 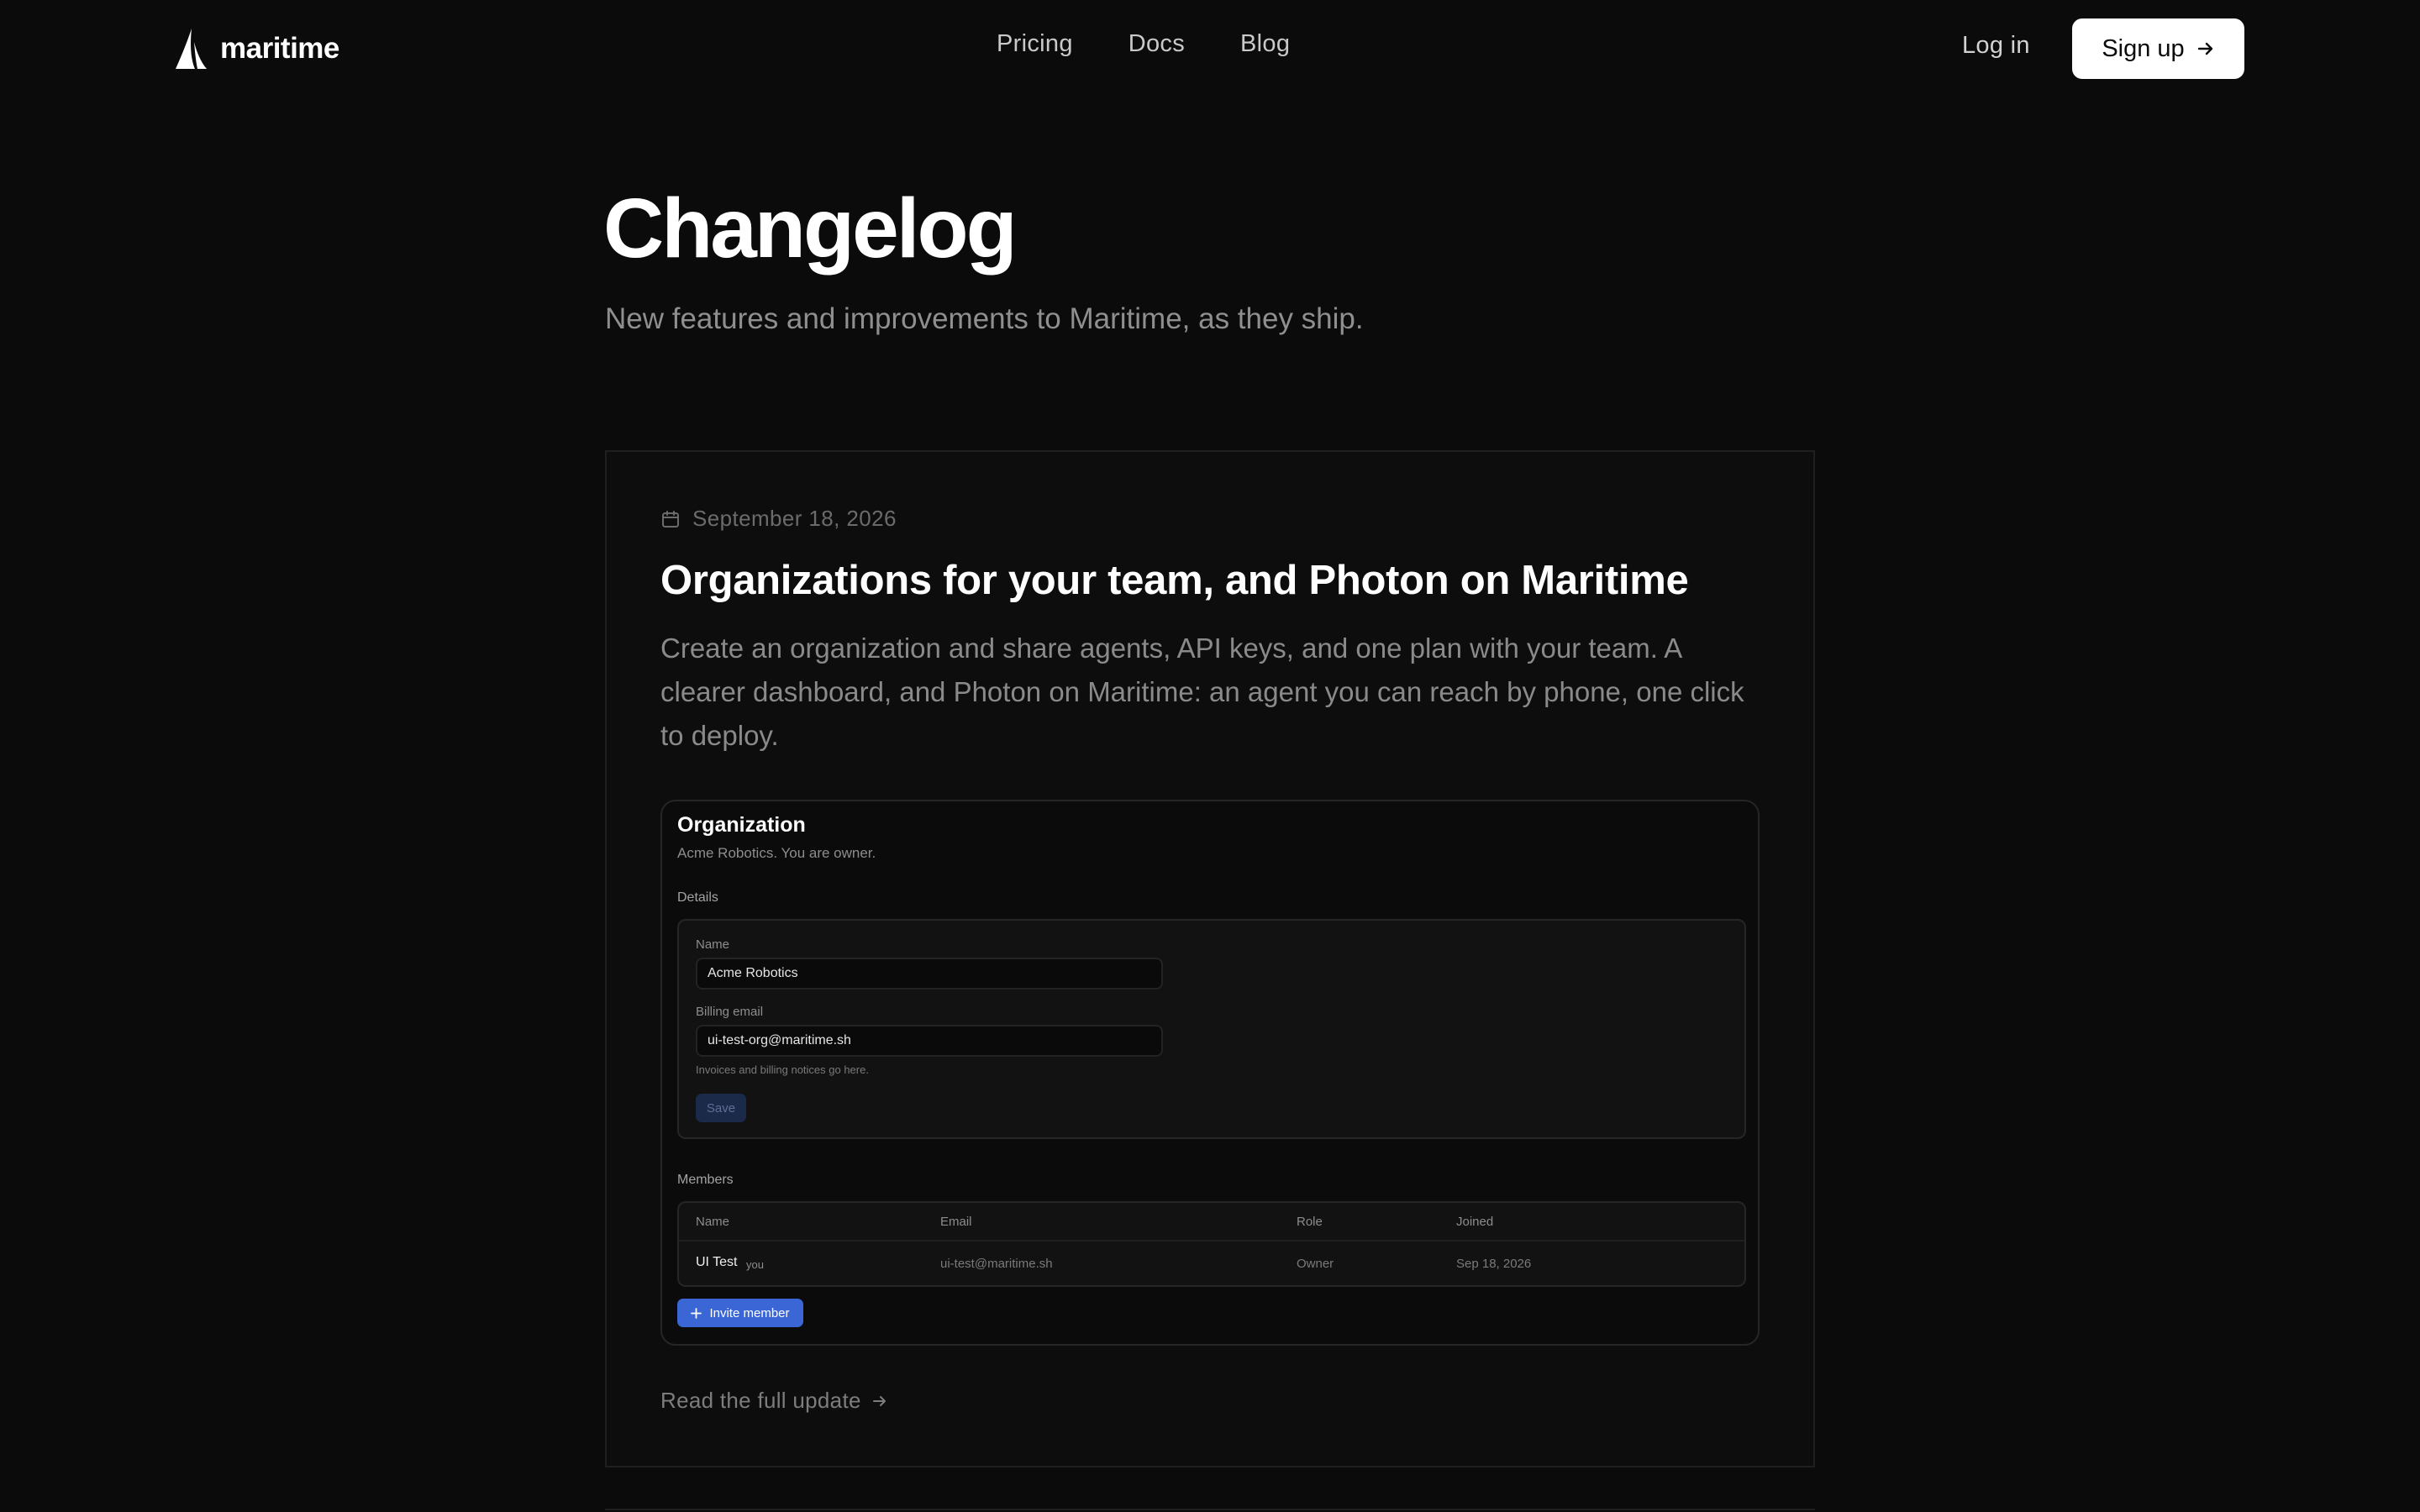 I want to click on next-entry-divider, so click(x=1210, y=1509).